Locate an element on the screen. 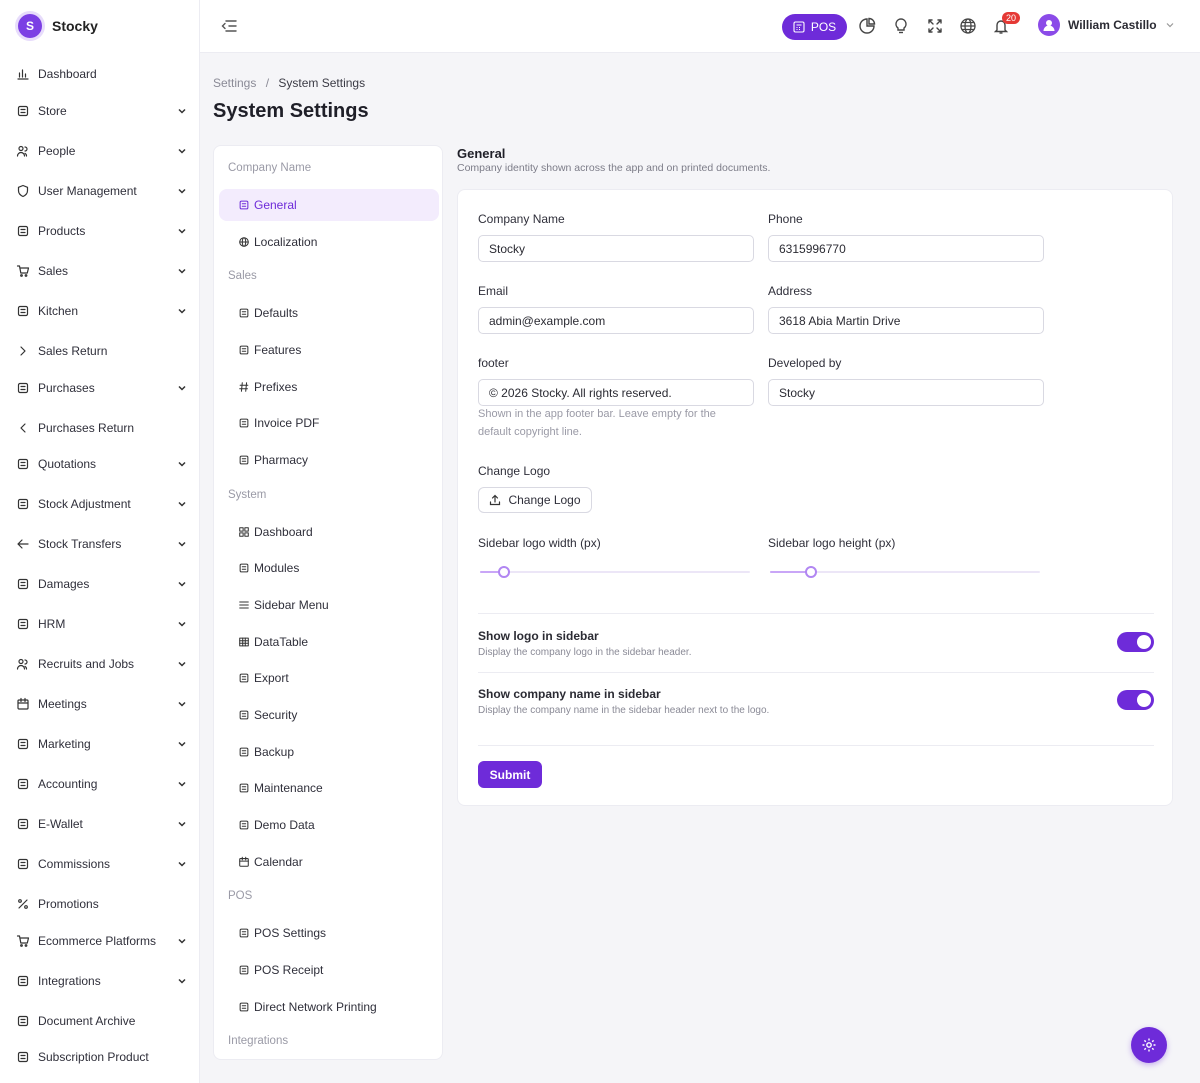 Image resolution: width=1200 pixels, height=1083 pixels. change-logo-button: Change Logo is located at coordinates (535, 500).